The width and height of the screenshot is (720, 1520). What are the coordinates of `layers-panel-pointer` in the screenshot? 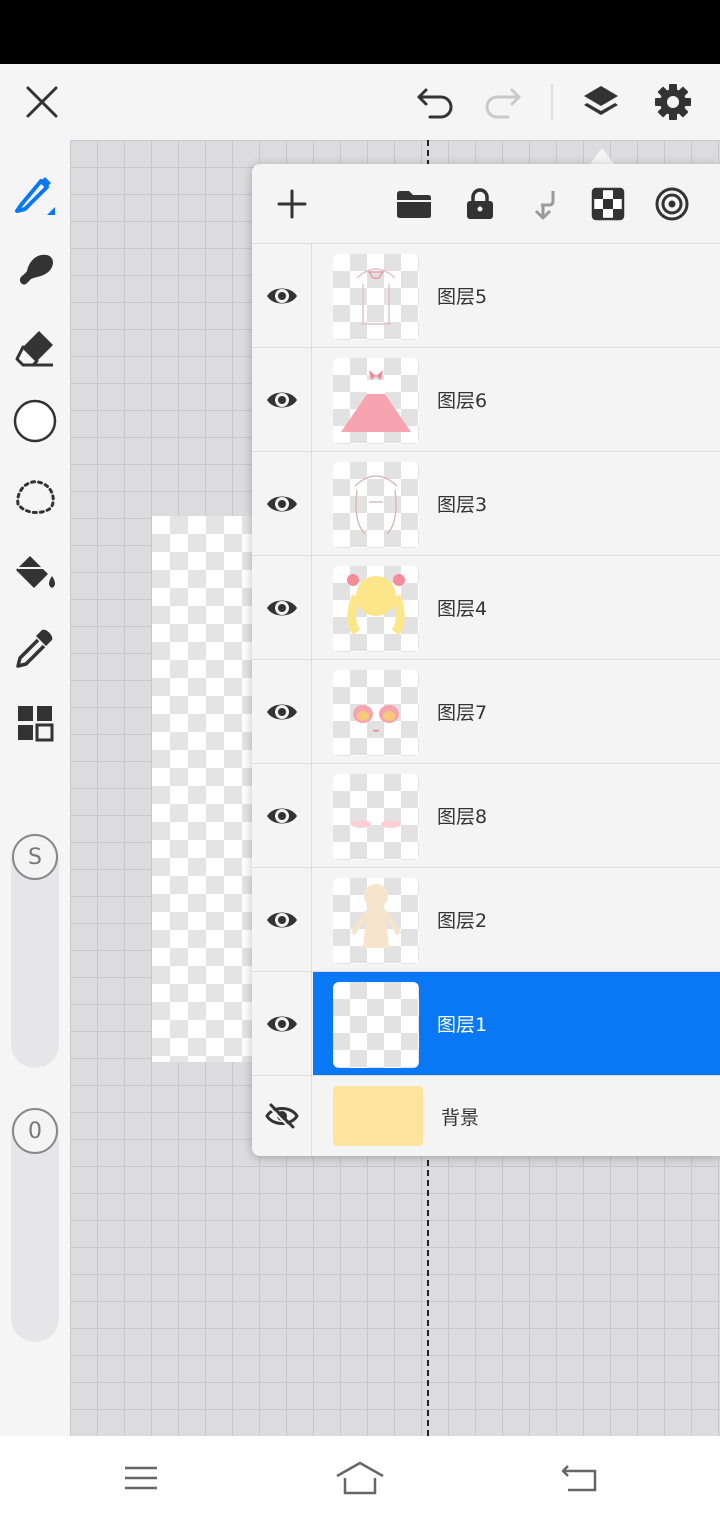 It's located at (602, 156).